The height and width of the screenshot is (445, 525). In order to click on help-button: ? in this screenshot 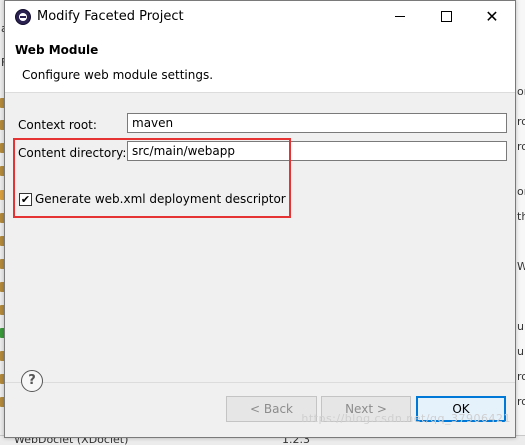, I will do `click(32, 381)`.